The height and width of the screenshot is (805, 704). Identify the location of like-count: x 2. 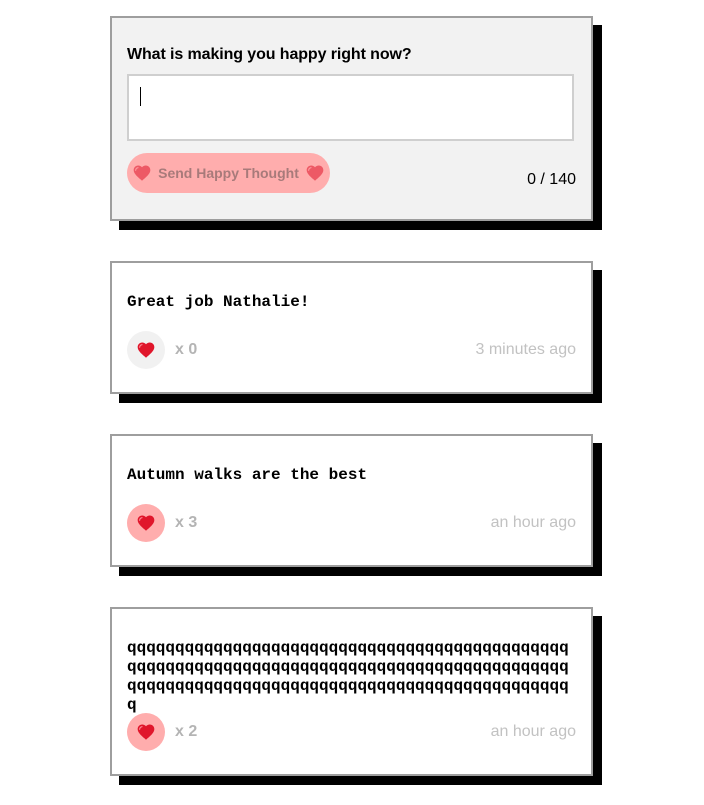
(186, 731).